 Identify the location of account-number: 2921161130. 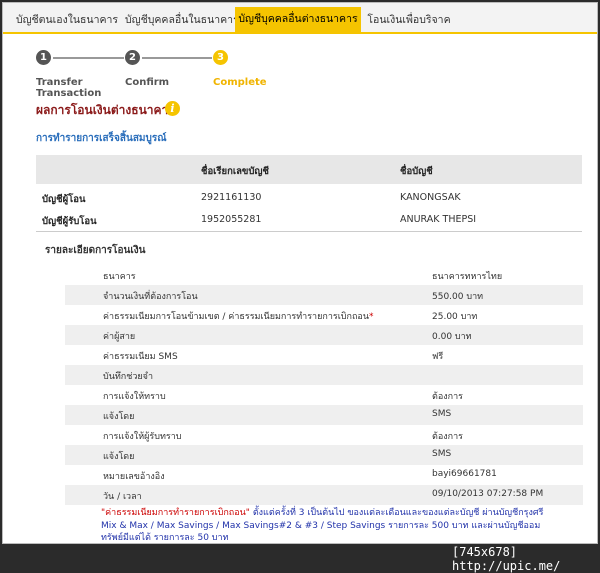
(231, 197).